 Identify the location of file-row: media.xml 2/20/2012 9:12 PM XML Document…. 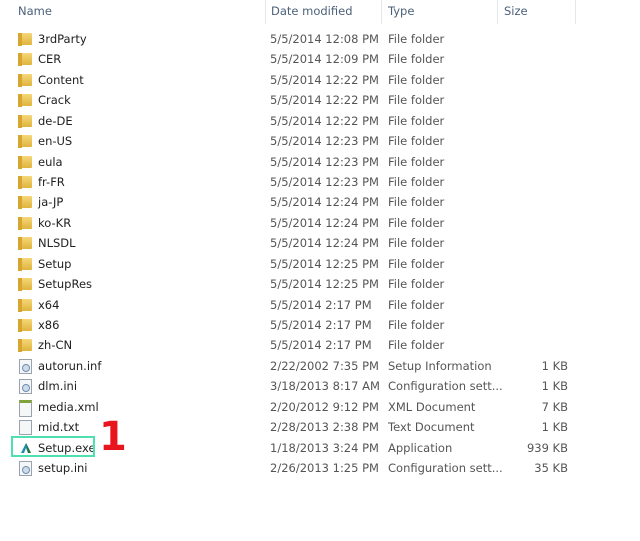
(300, 407).